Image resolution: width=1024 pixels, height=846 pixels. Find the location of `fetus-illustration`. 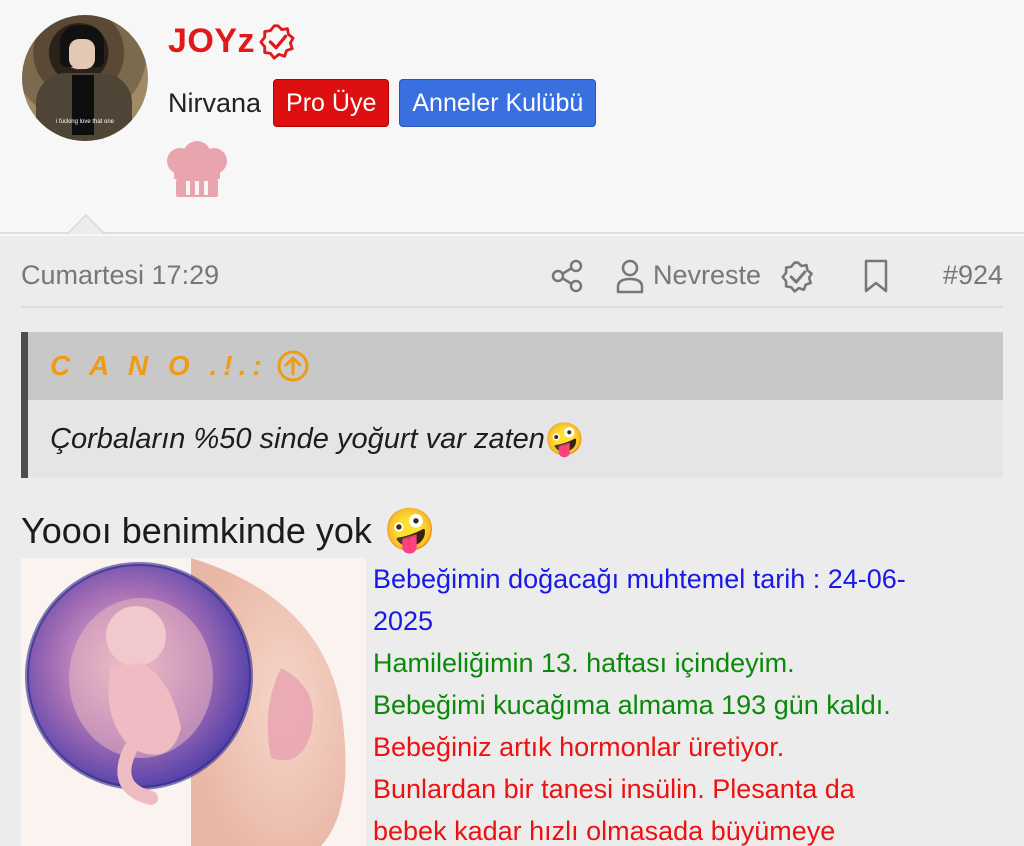

fetus-illustration is located at coordinates (193, 702).